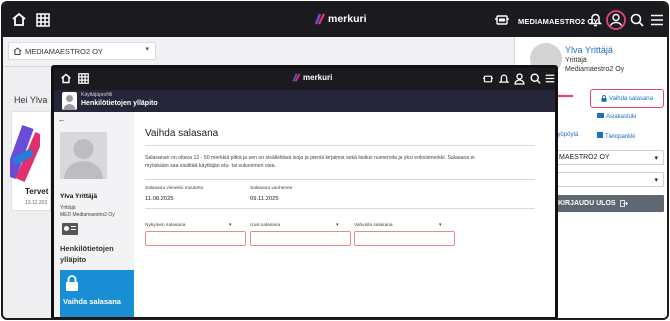 This screenshot has width=670, height=321. What do you see at coordinates (37, 191) in the screenshot?
I see `welcome-text: Tervet` at bounding box center [37, 191].